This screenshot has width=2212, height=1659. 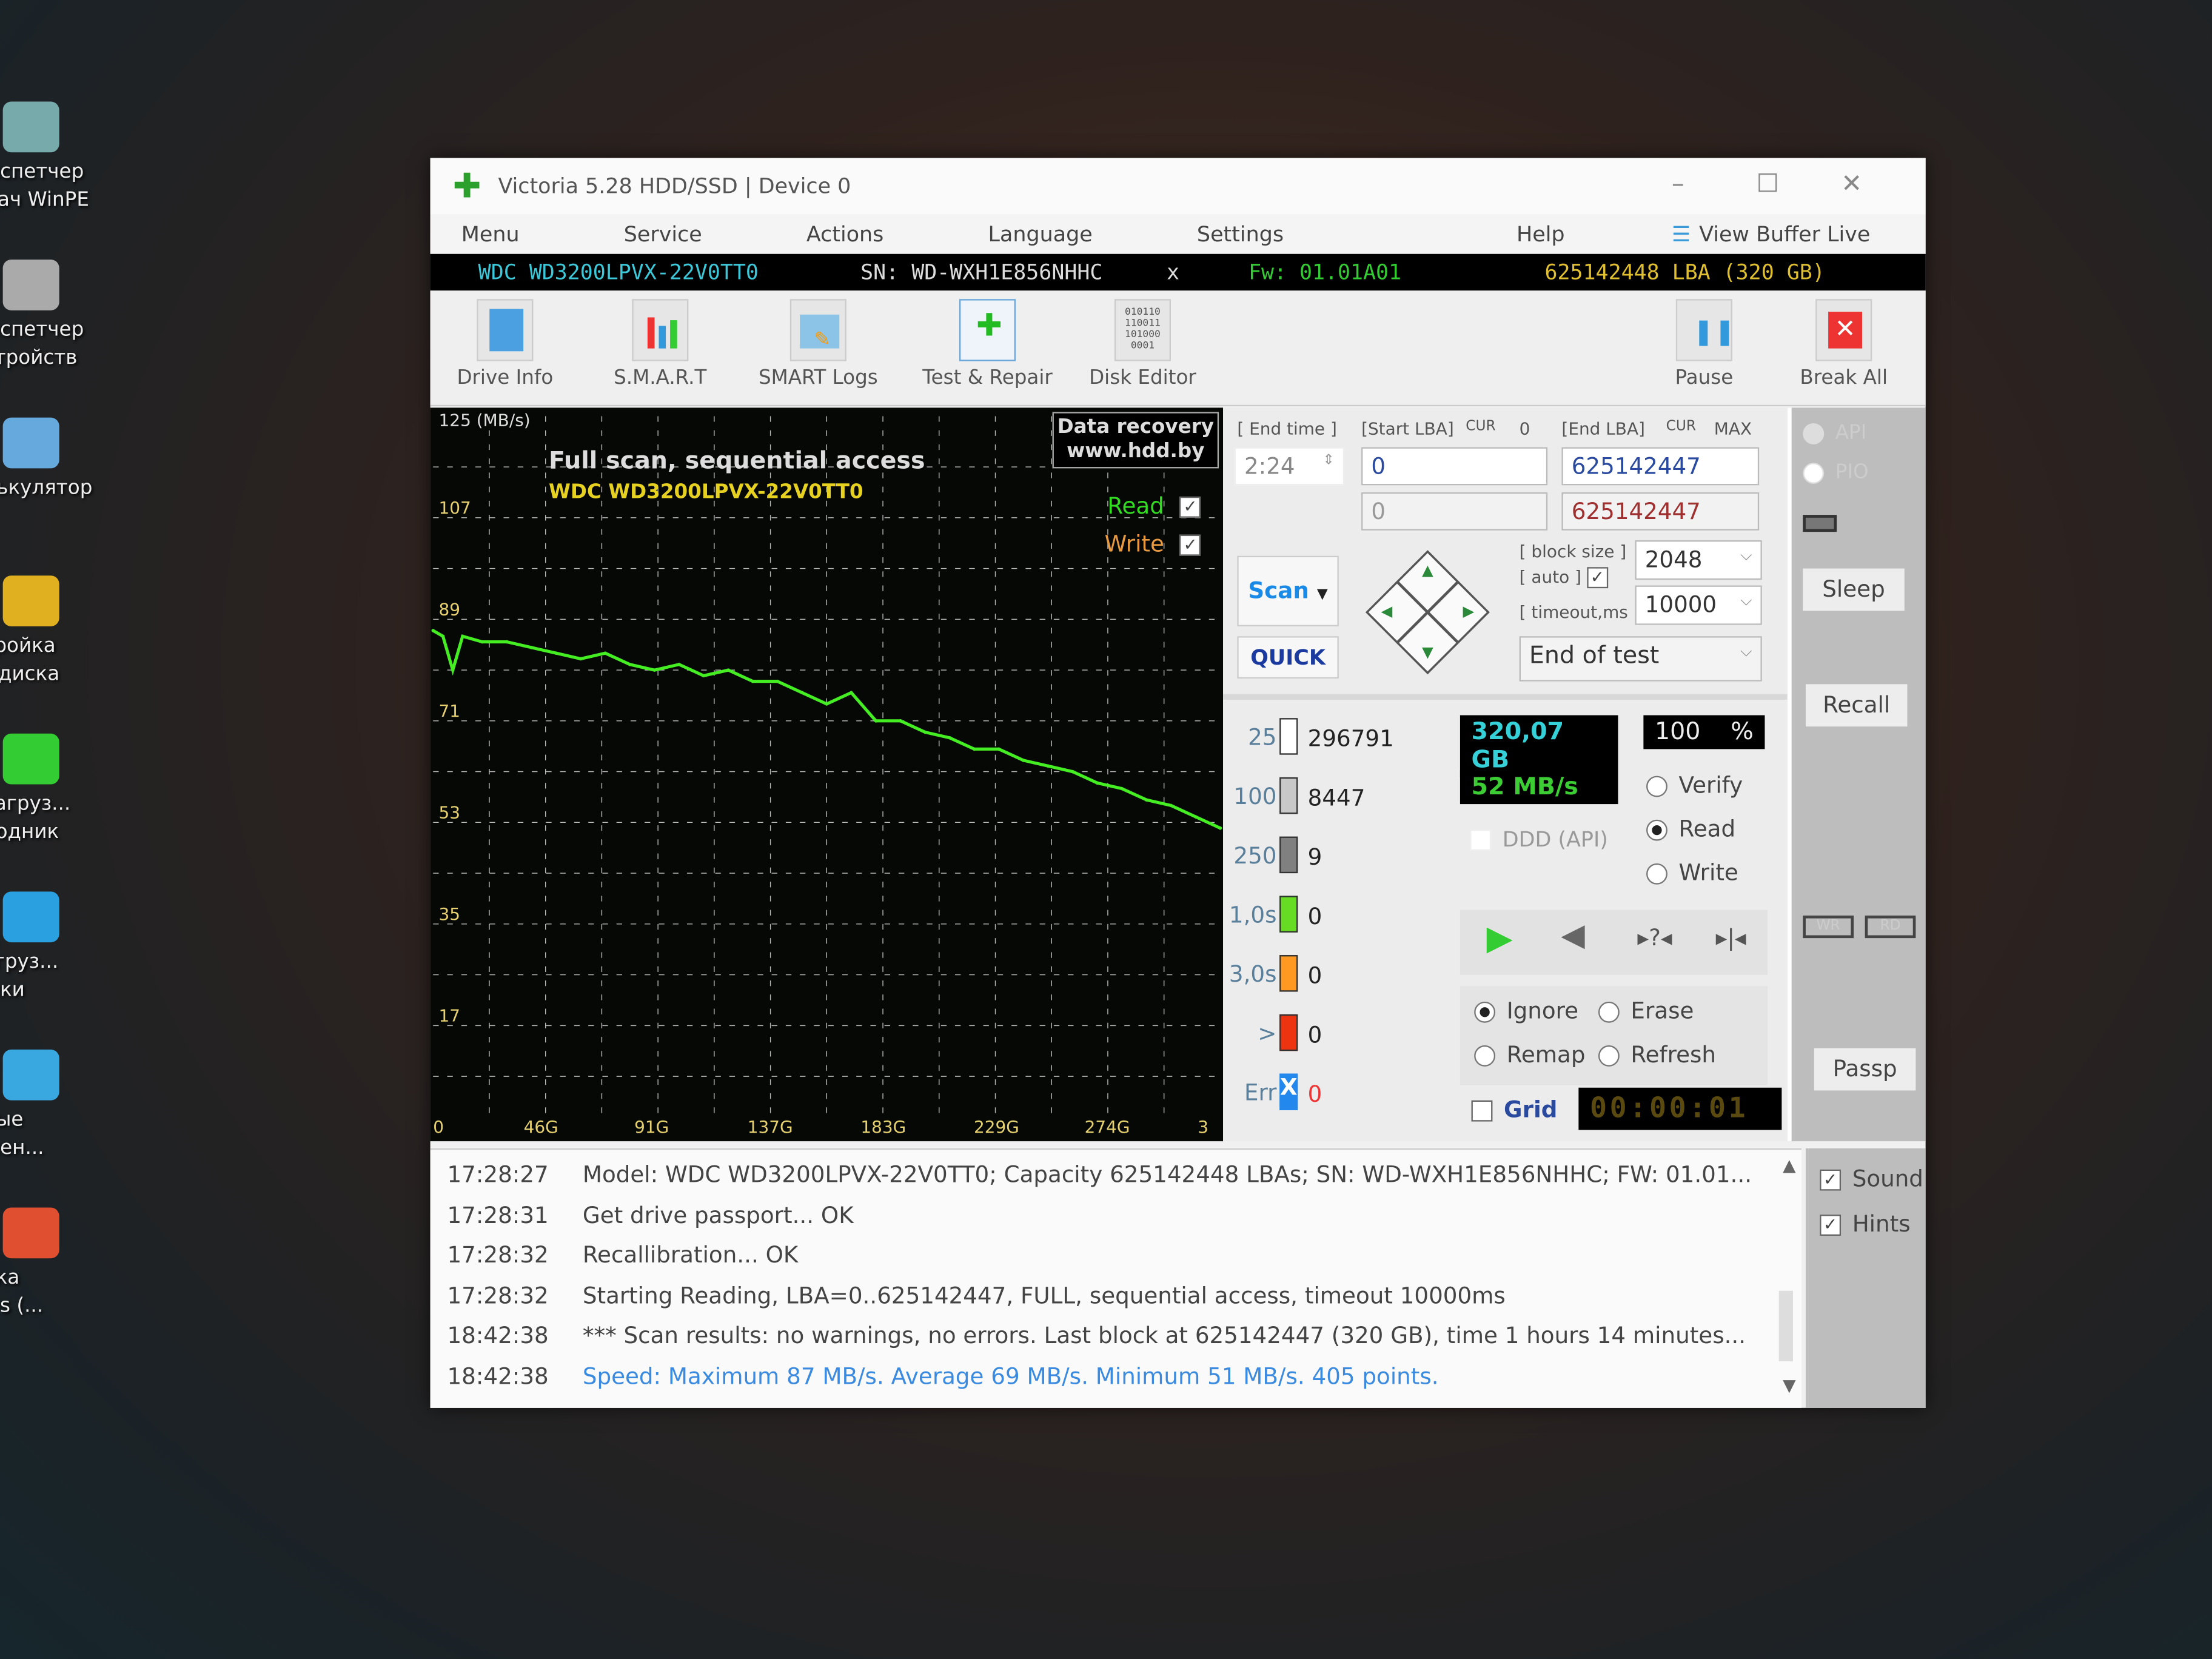 What do you see at coordinates (1173, 272) in the screenshot?
I see `close-drive-button: x` at bounding box center [1173, 272].